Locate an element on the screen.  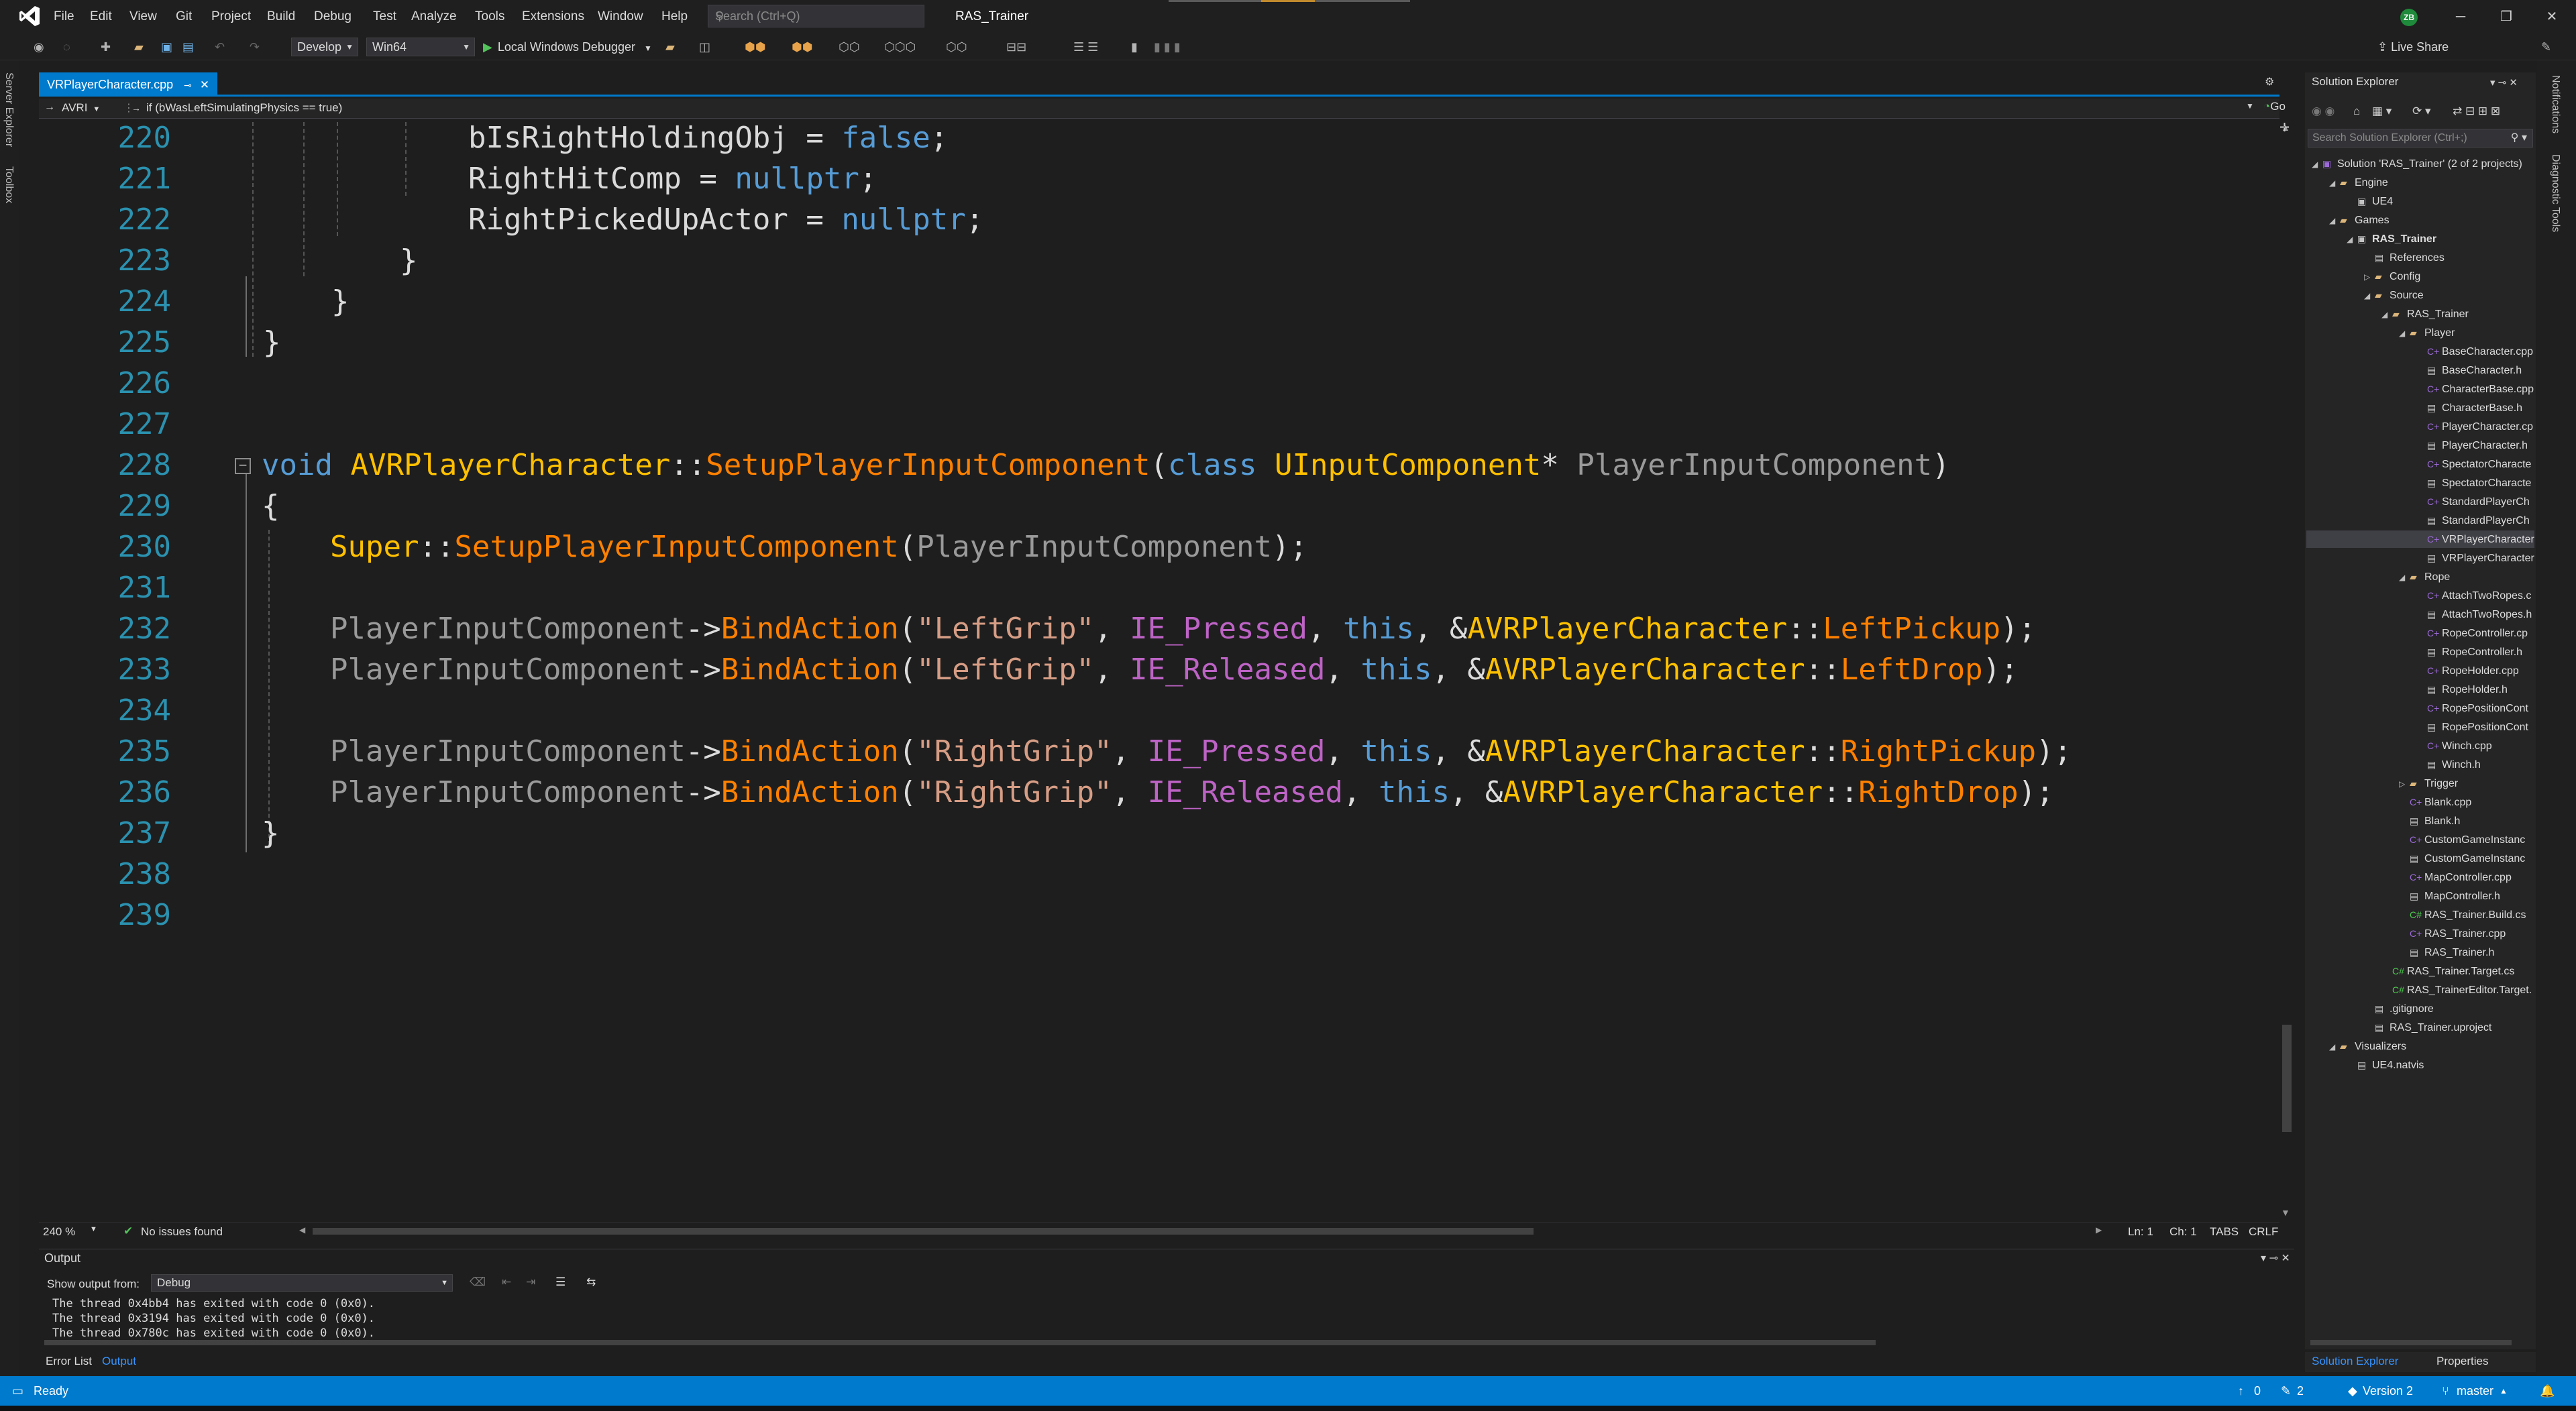
solution-search-input: Search Solution Explorer (Ctrl+;) ⚲ ▾ is located at coordinates (2420, 138).